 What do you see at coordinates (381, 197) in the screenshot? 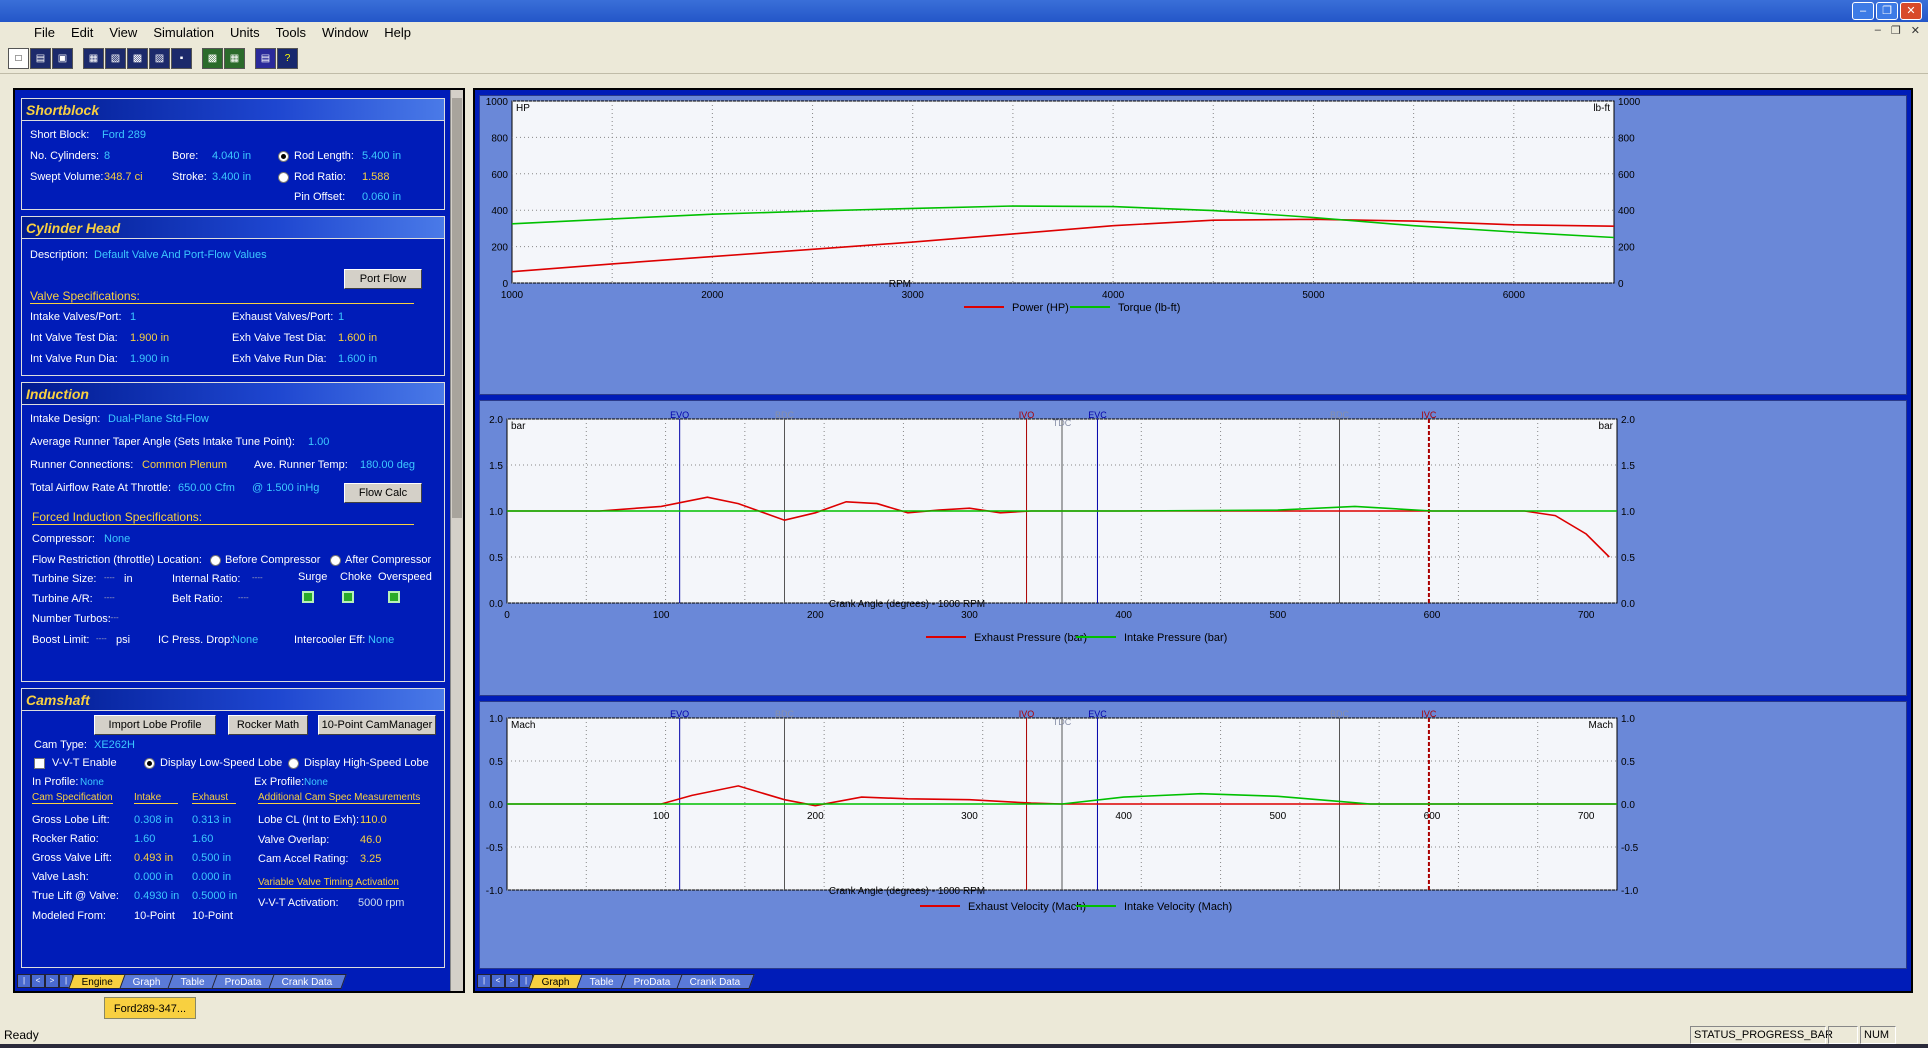
I see `pin-offset-value: 0.060 in` at bounding box center [381, 197].